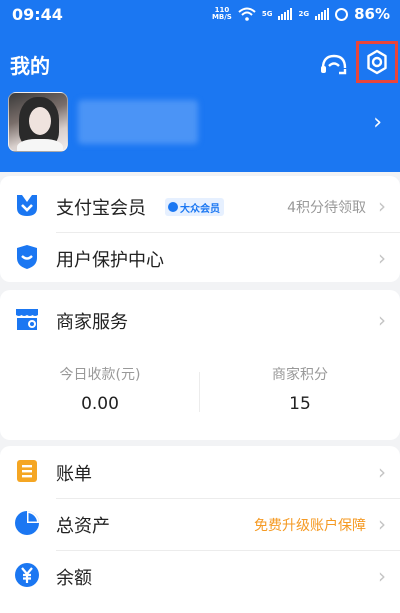 The image size is (400, 613). I want to click on member-label: 支付宝会员, so click(101, 208).